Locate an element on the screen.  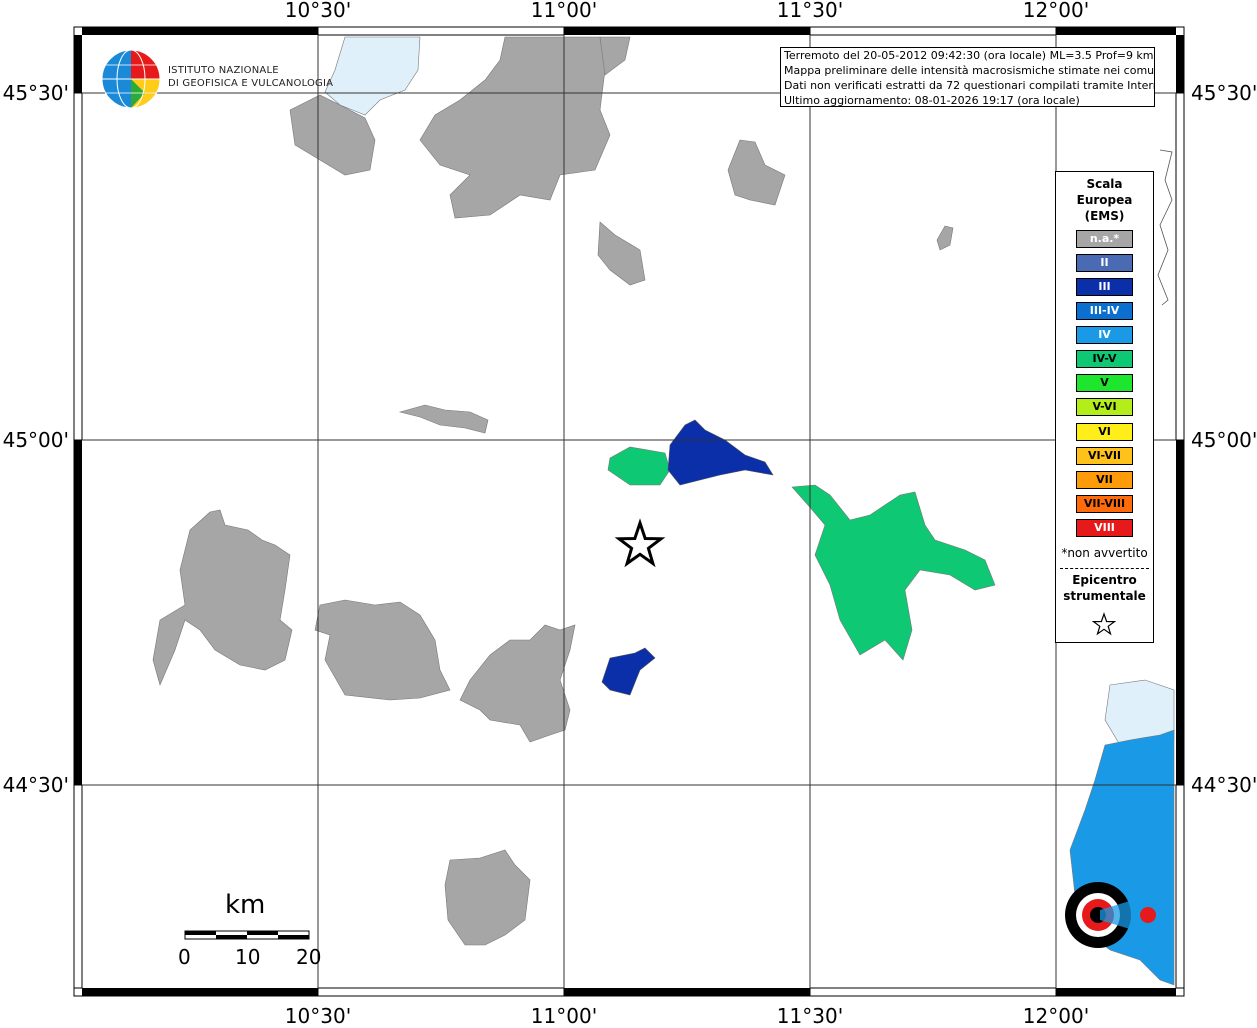
scale-label-10: 10 is located at coordinates (248, 957).